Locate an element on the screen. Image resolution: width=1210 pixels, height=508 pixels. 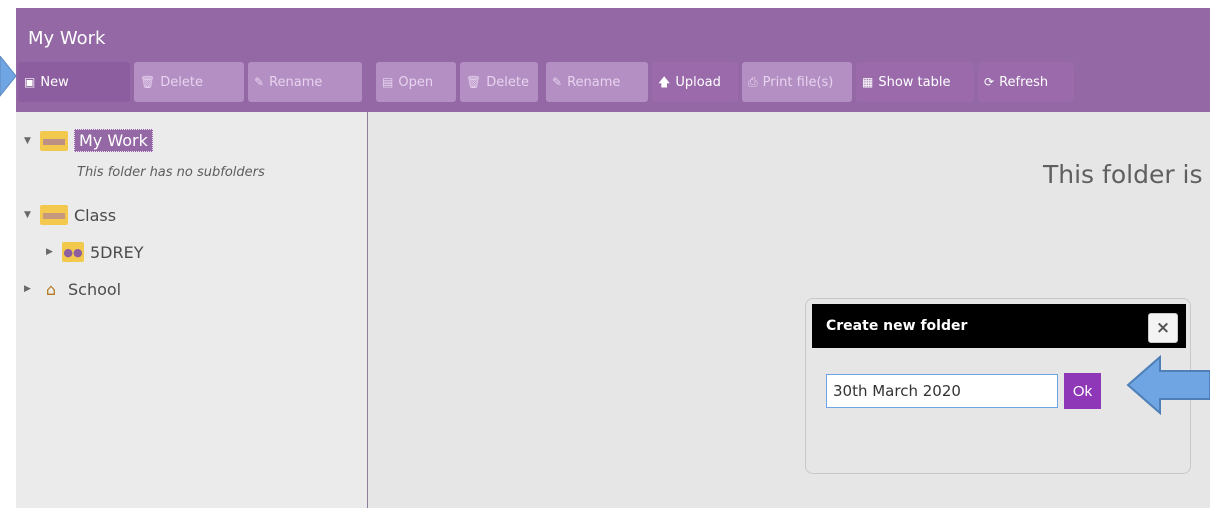
dialog-header: Create new folder × is located at coordinates (999, 326).